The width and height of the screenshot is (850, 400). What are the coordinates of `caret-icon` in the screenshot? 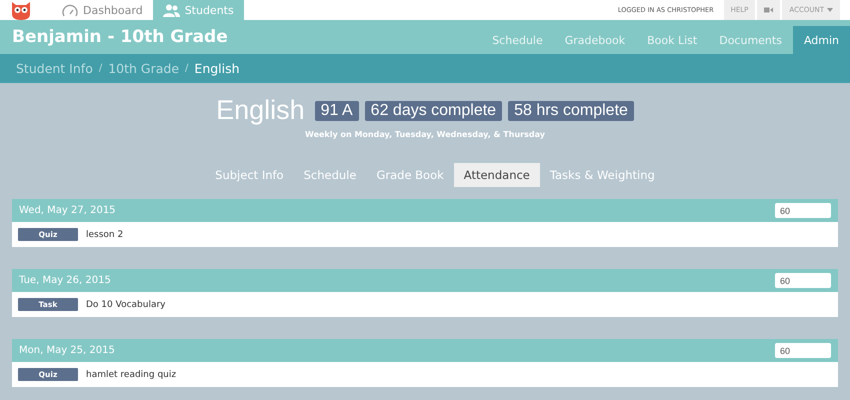 It's located at (830, 10).